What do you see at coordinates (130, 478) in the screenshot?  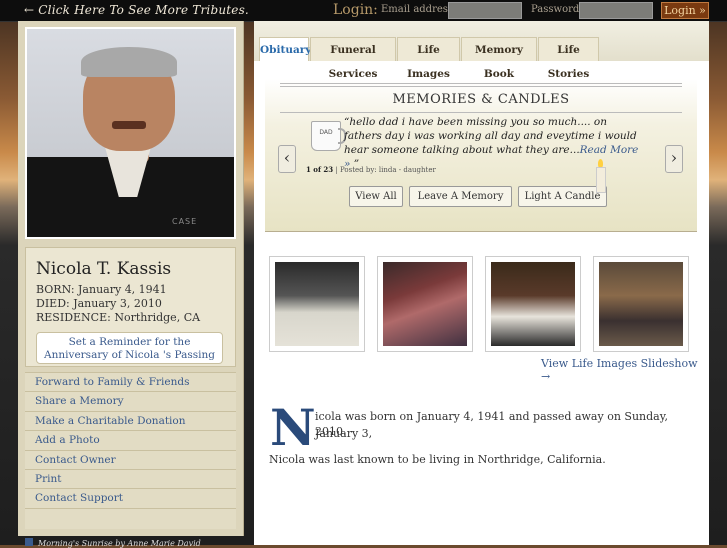 I see `sidebar-item-print: Print` at bounding box center [130, 478].